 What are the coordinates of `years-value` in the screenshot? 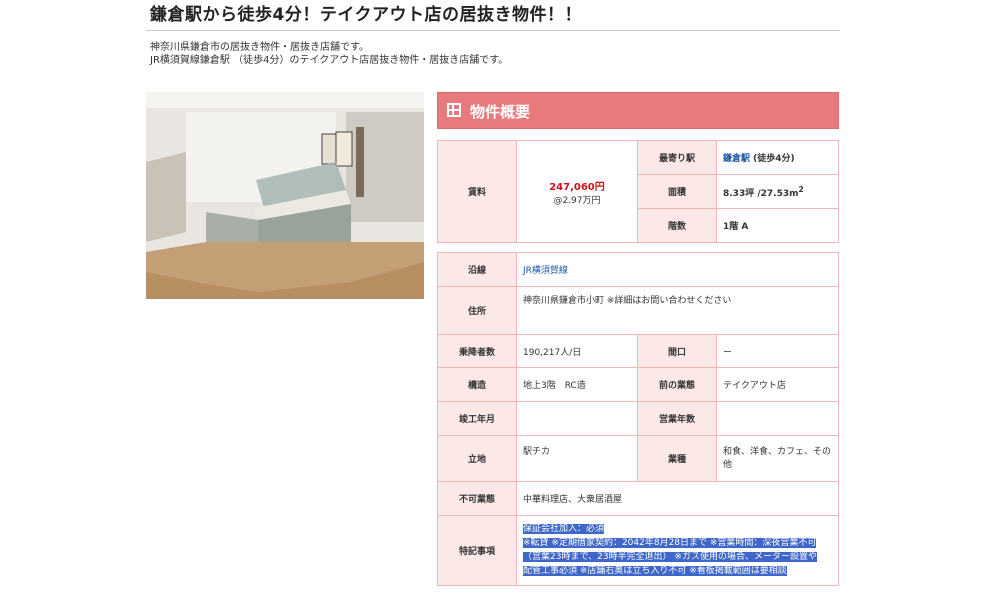 It's located at (777, 418).